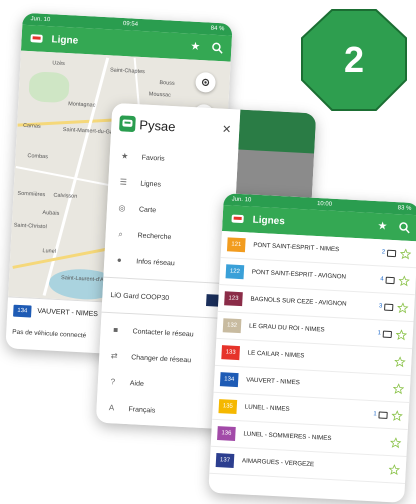  Describe the element at coordinates (163, 332) in the screenshot. I see `menu-label: Contacter le réseau` at that location.